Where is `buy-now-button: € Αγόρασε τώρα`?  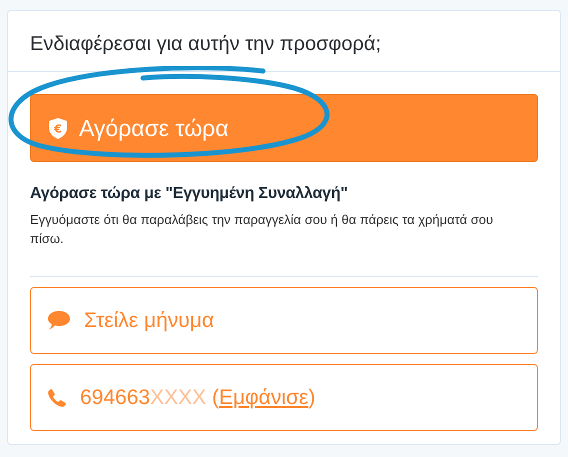
buy-now-button: € Αγόρασε τώρα is located at coordinates (284, 128).